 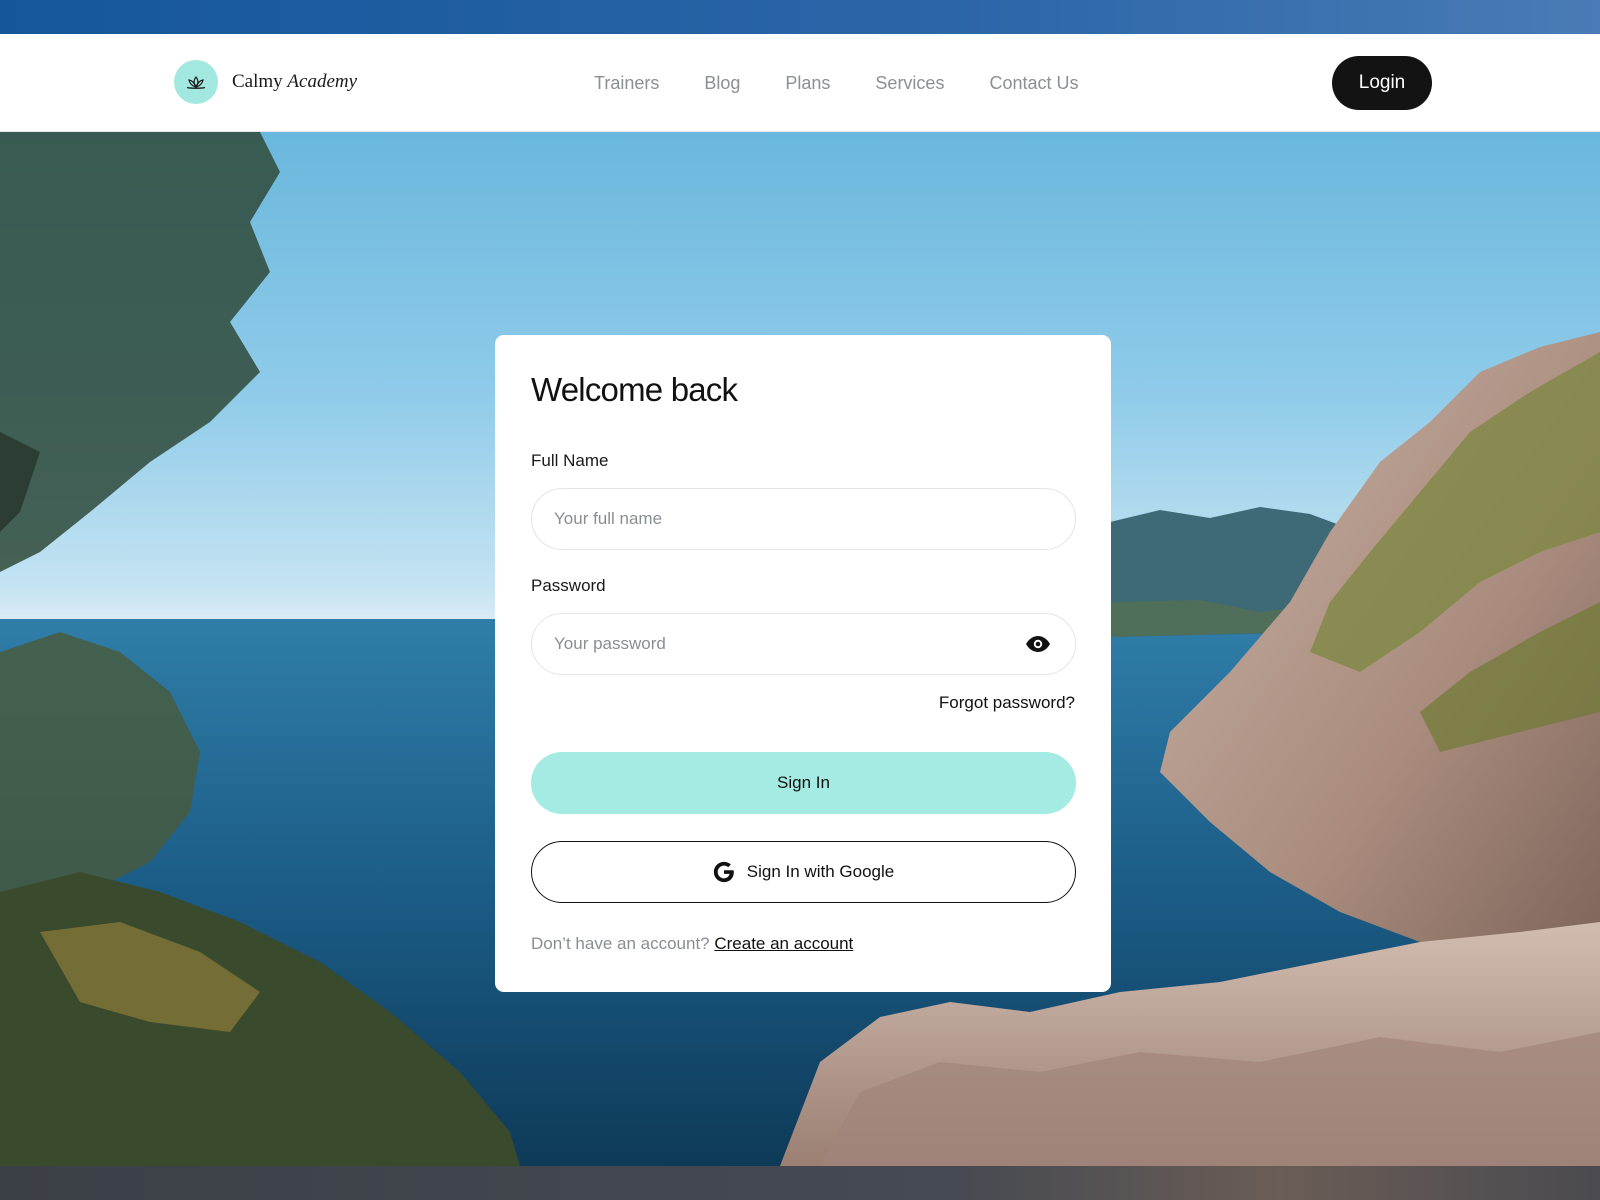 What do you see at coordinates (803, 644) in the screenshot?
I see `password-input` at bounding box center [803, 644].